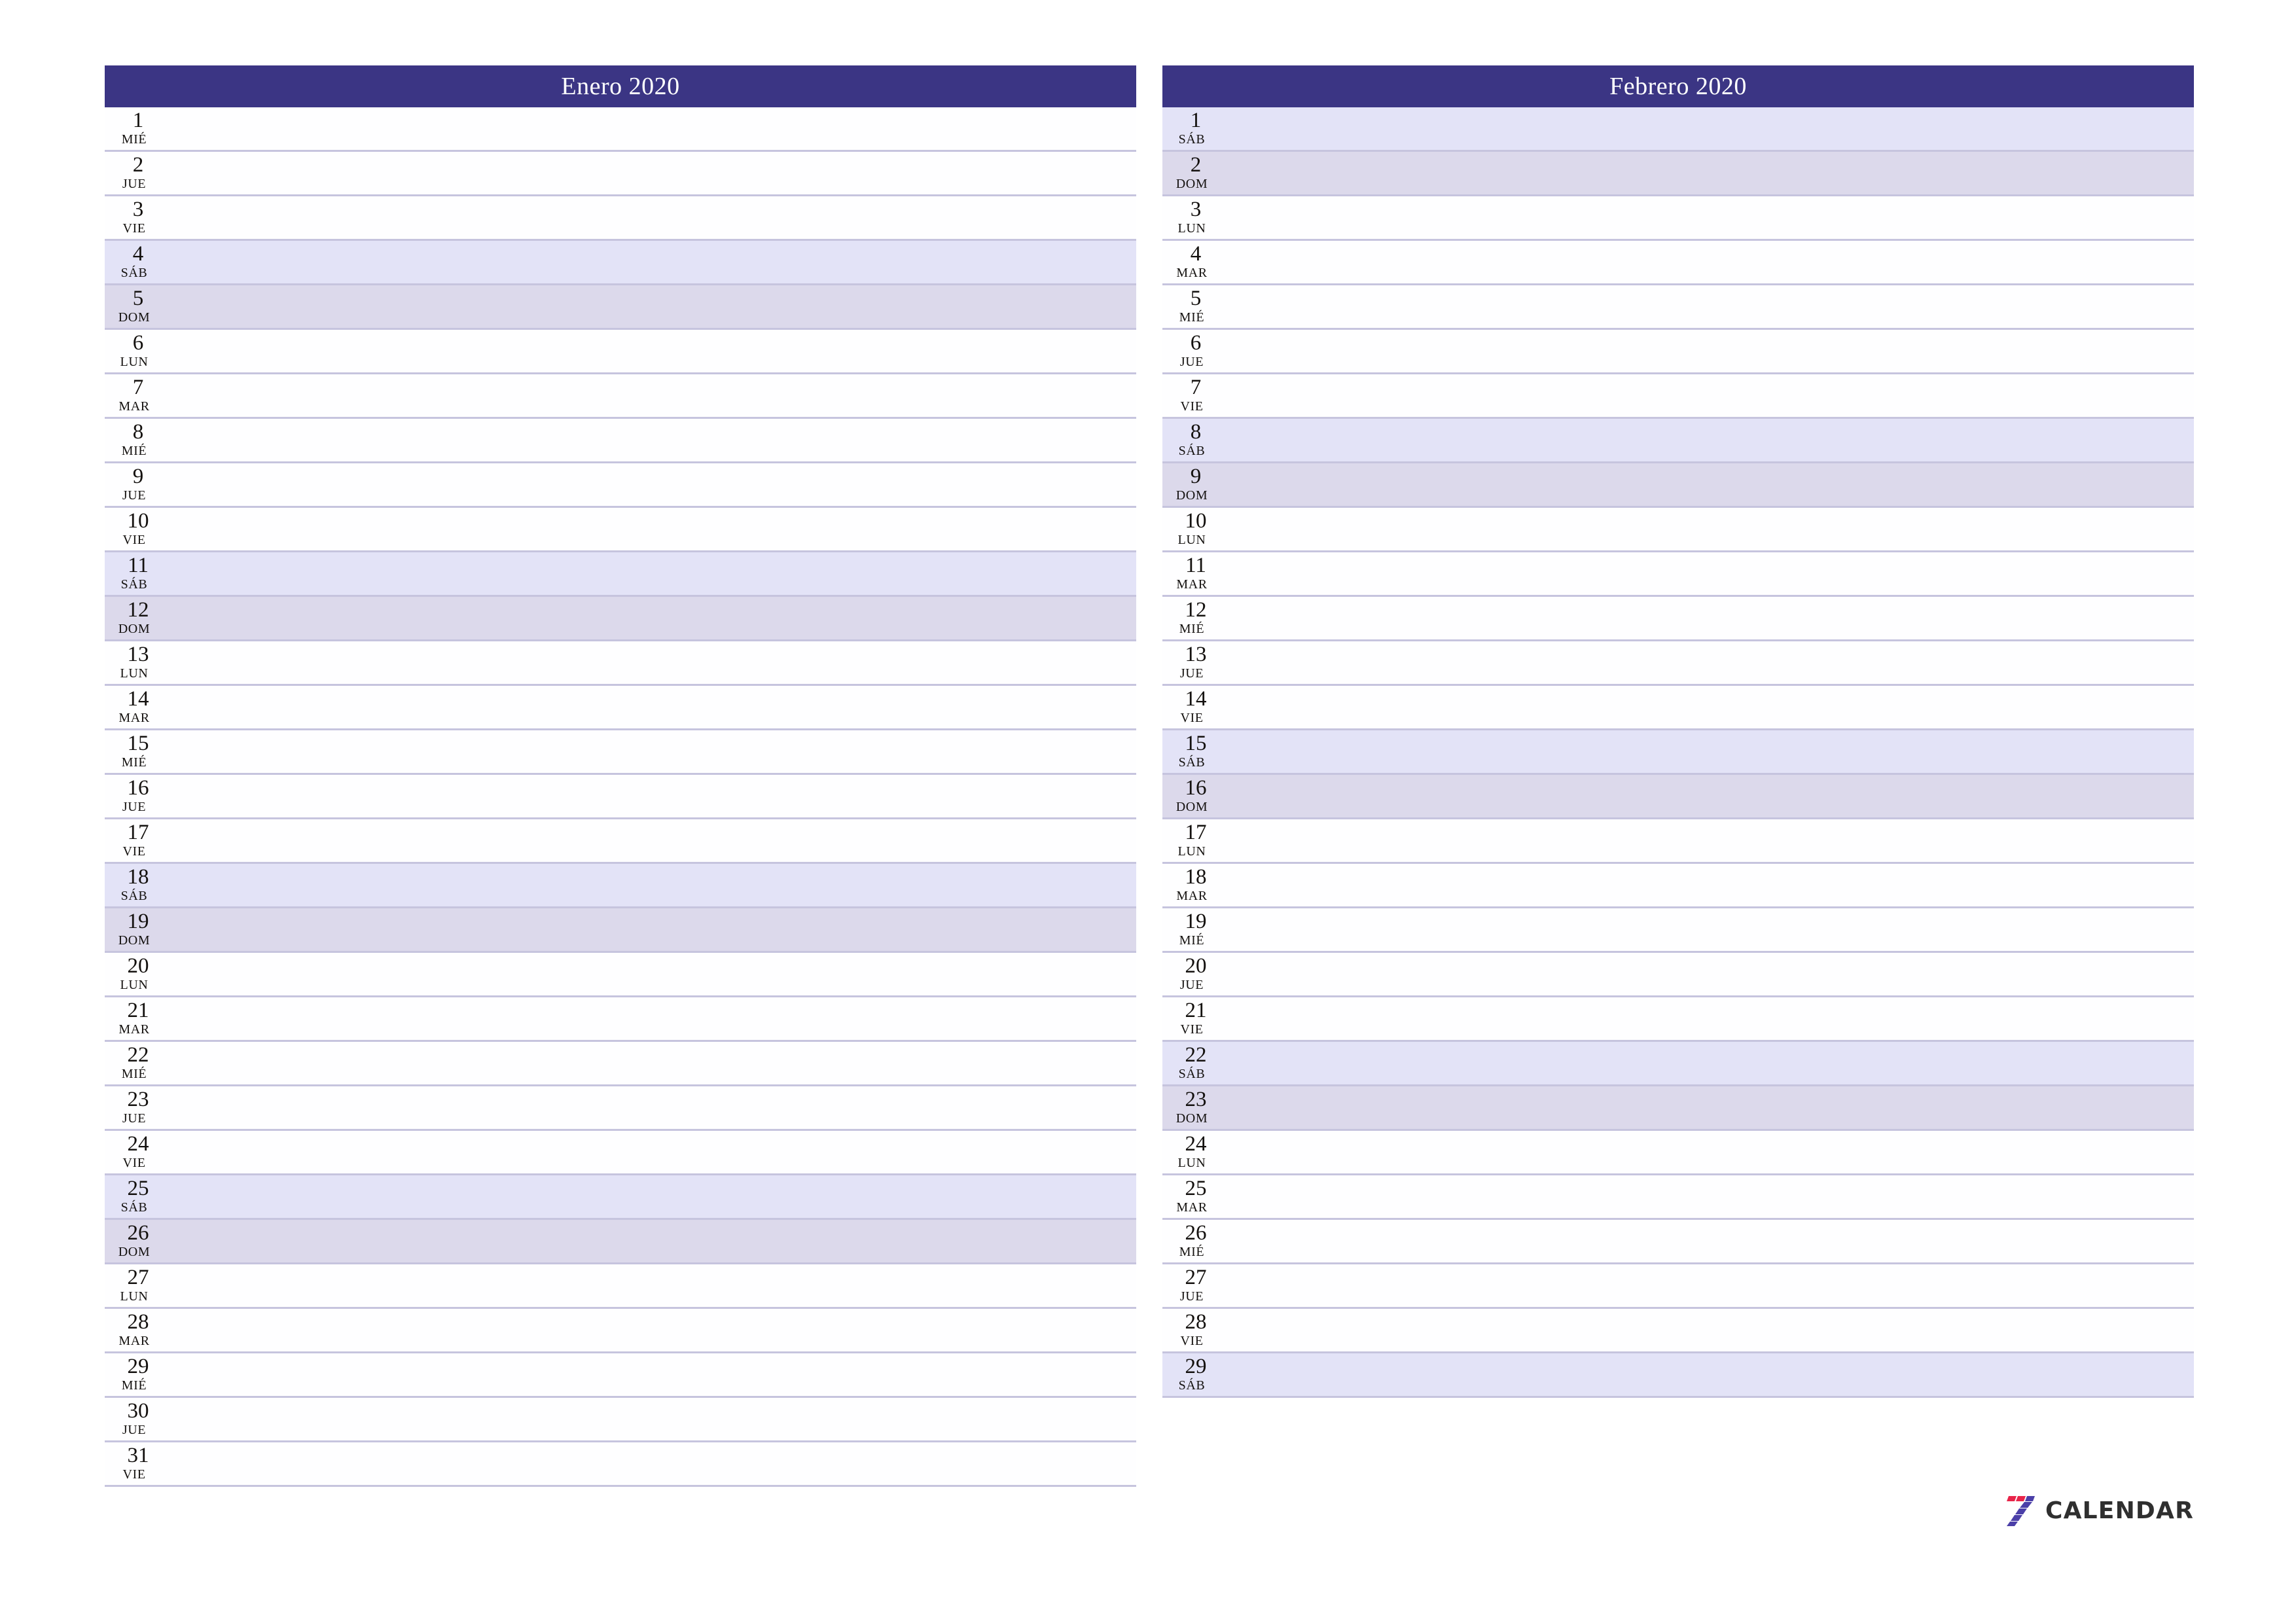 The height and width of the screenshot is (1623, 2296). Describe the element at coordinates (138, 1411) in the screenshot. I see `day-number: 30` at that location.